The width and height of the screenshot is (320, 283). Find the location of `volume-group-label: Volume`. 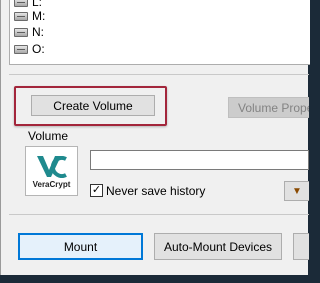

volume-group-label: Volume is located at coordinates (48, 136).